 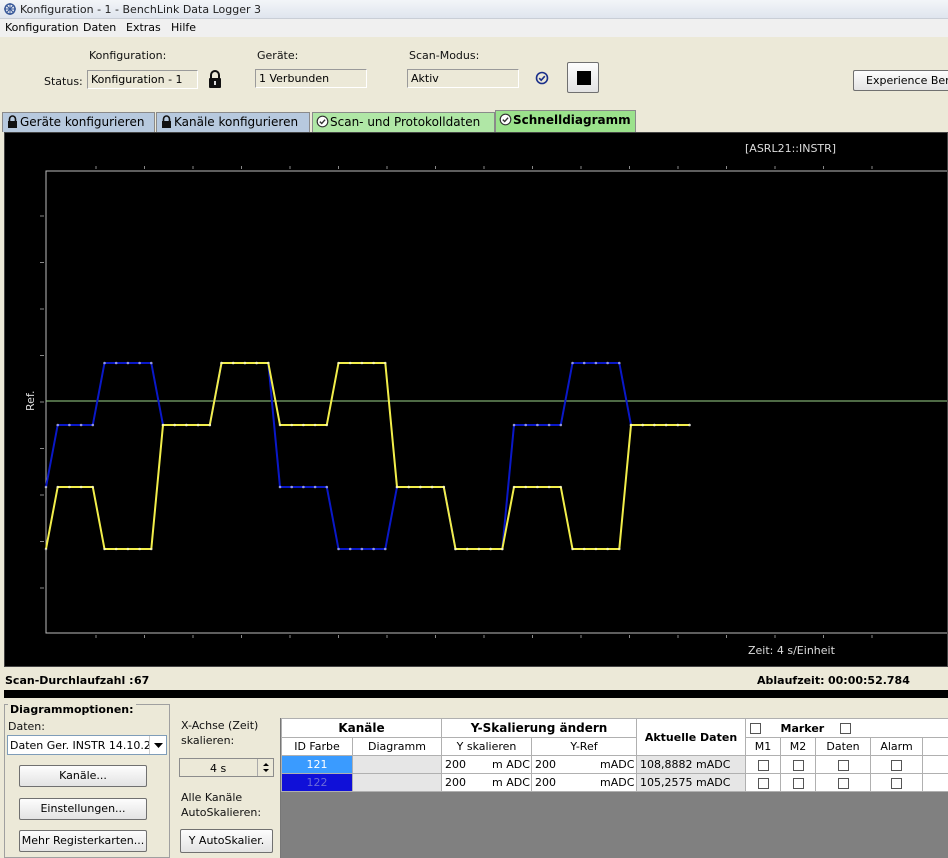 What do you see at coordinates (218, 768) in the screenshot?
I see `x-axis-spinner-value: 4 s` at bounding box center [218, 768].